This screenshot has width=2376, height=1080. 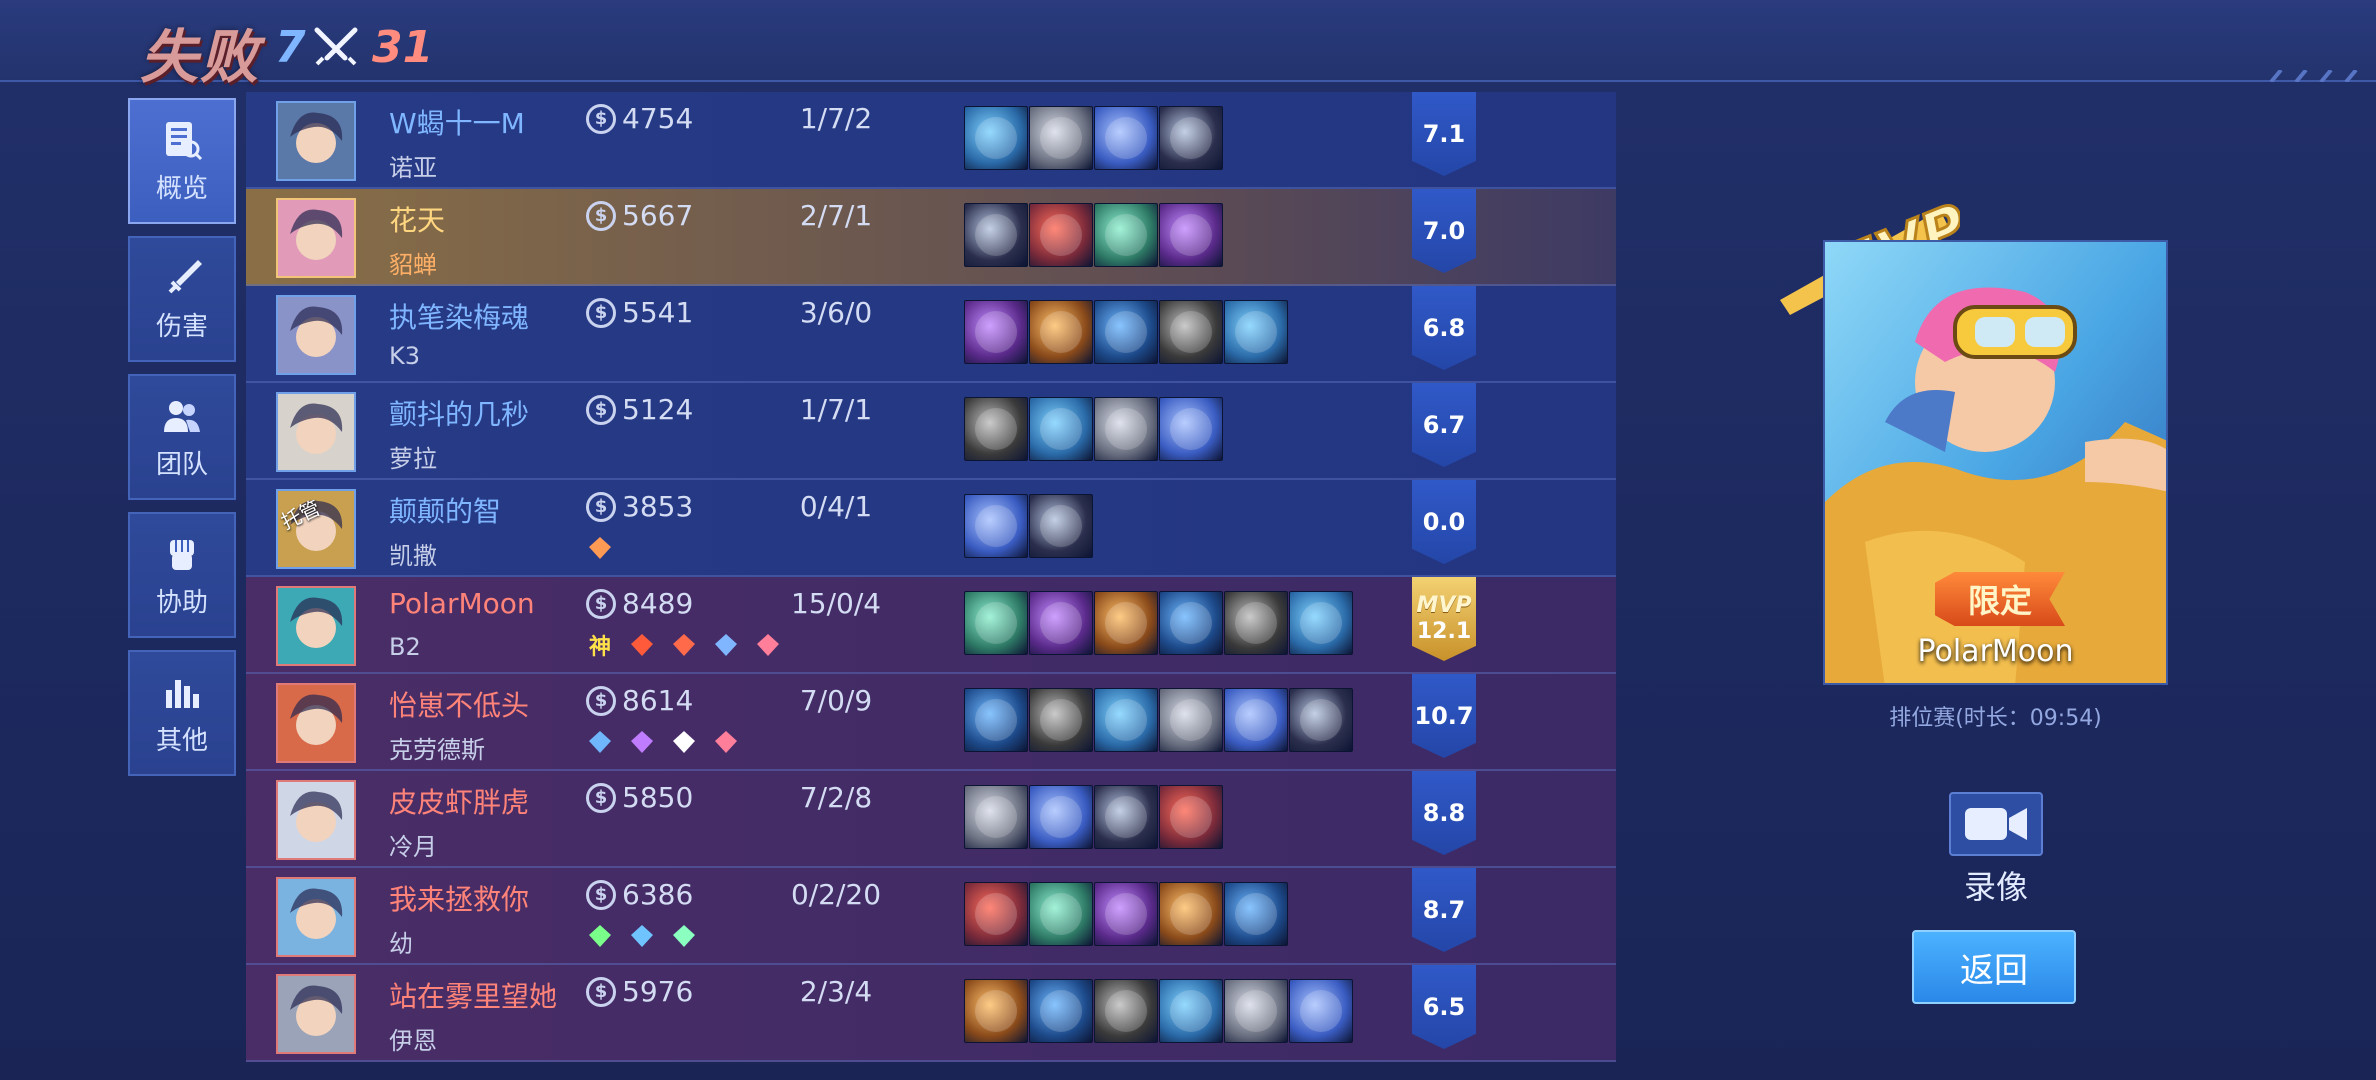 I want to click on nav-other: 其他, so click(x=182, y=713).